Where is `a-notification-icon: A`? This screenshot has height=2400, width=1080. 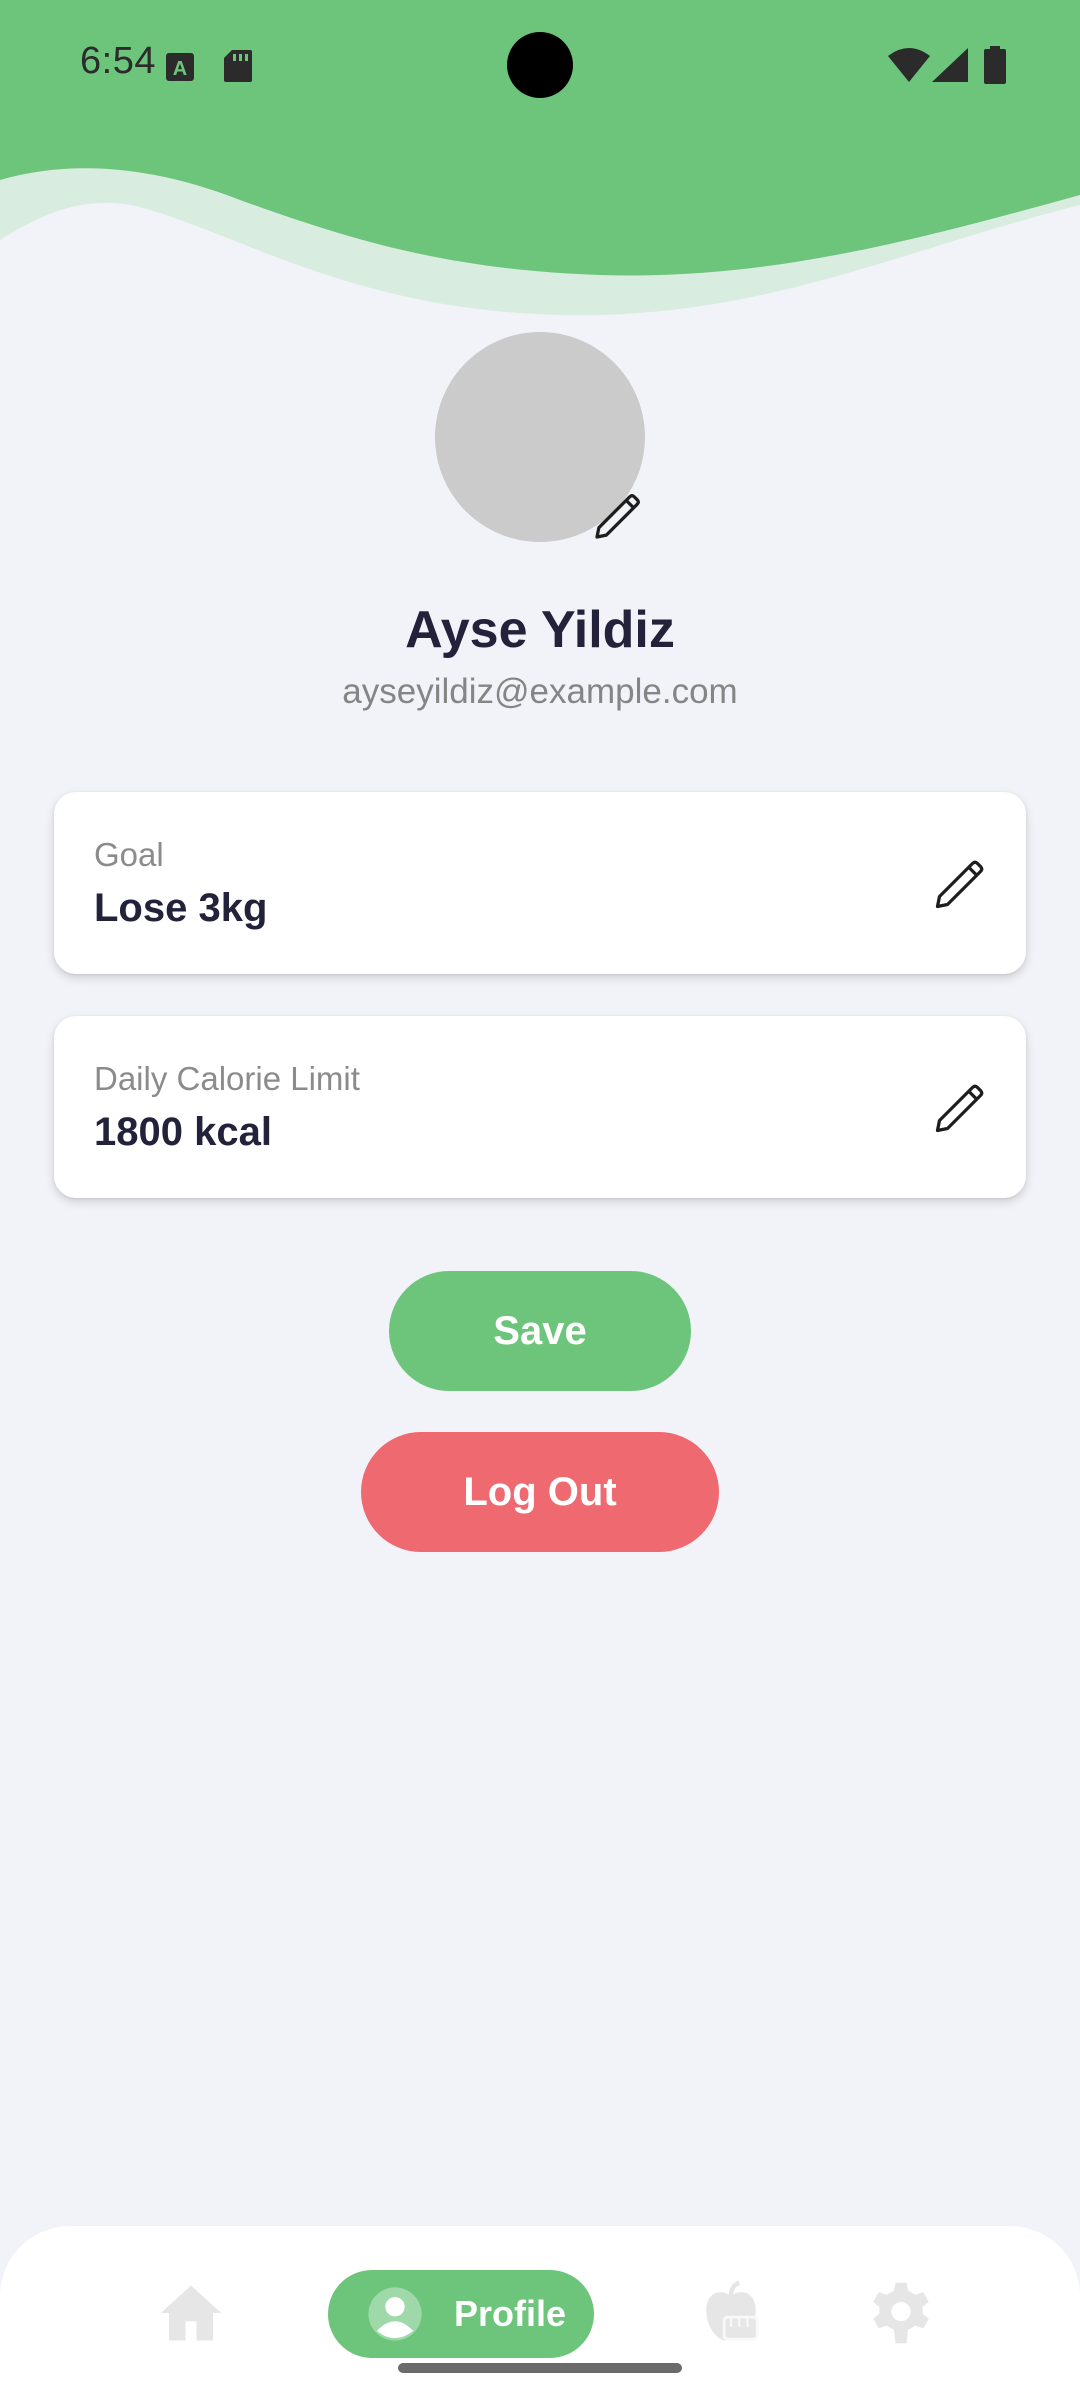
a-notification-icon: A is located at coordinates (180, 67).